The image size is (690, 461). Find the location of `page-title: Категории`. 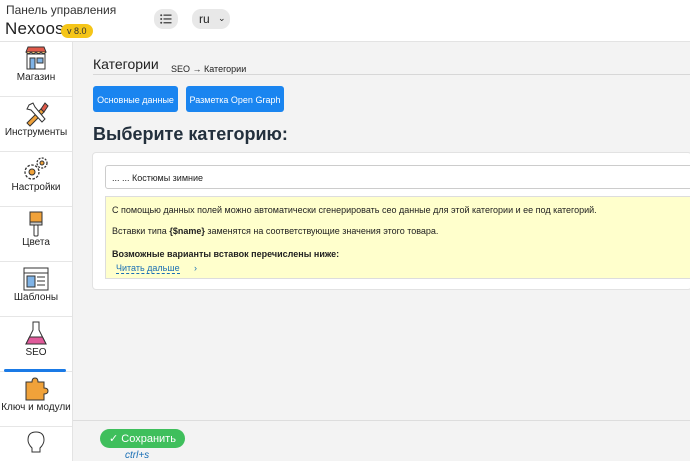

page-title: Категории is located at coordinates (126, 64).